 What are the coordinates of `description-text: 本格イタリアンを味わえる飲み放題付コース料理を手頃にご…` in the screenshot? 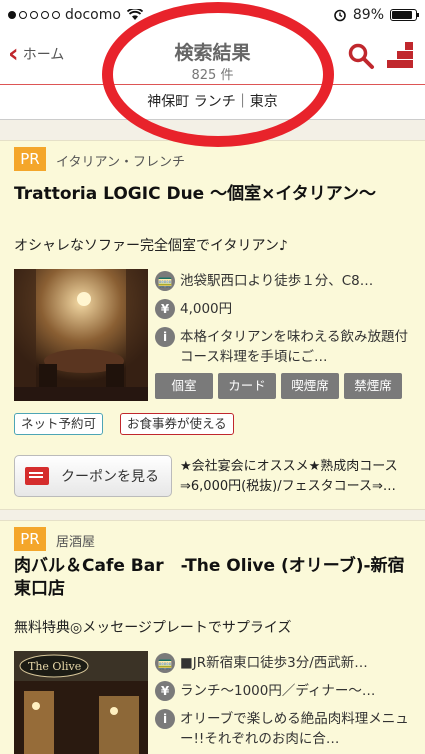 It's located at (294, 347).